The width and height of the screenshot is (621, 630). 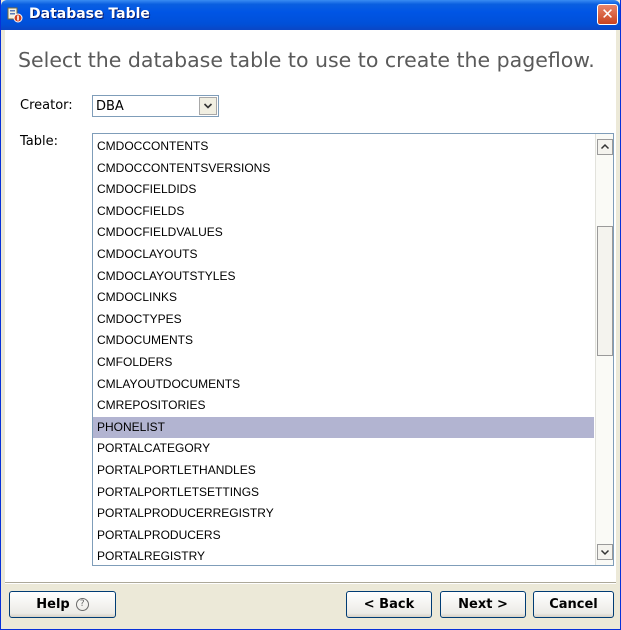 What do you see at coordinates (605, 291) in the screenshot?
I see `scroll-thumb` at bounding box center [605, 291].